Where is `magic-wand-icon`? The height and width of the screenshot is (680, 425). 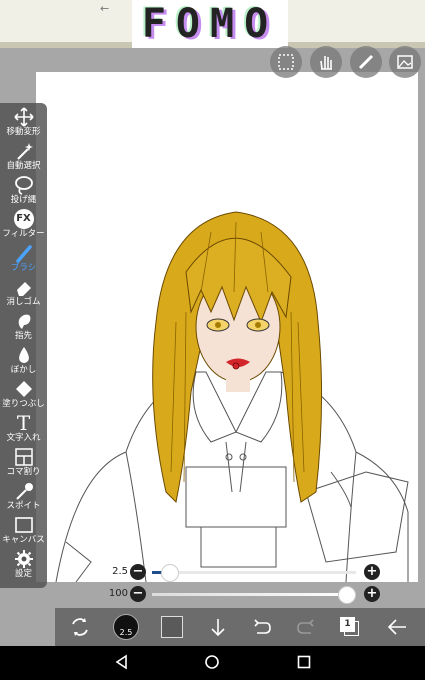 magic-wand-icon is located at coordinates (24, 151).